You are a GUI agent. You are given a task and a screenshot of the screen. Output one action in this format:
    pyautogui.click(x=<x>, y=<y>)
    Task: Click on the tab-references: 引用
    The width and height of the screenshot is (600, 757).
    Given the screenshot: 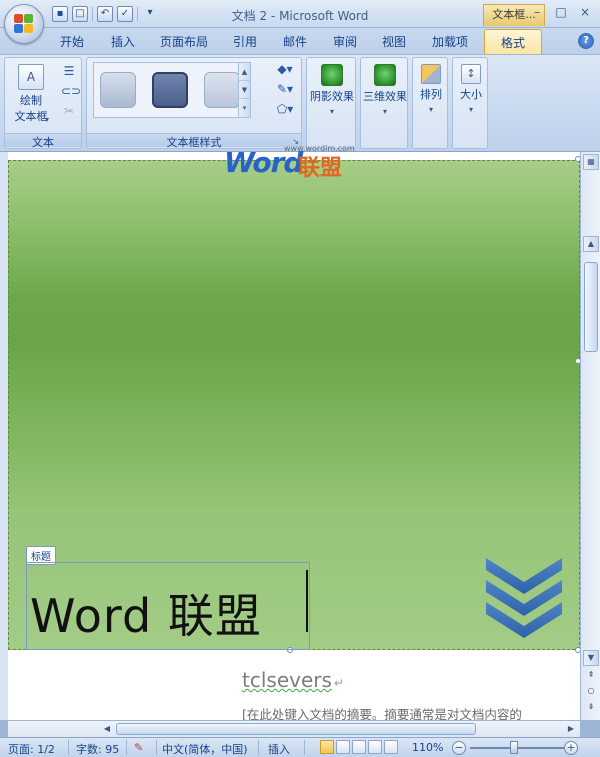 What is the action you would take?
    pyautogui.click(x=245, y=41)
    